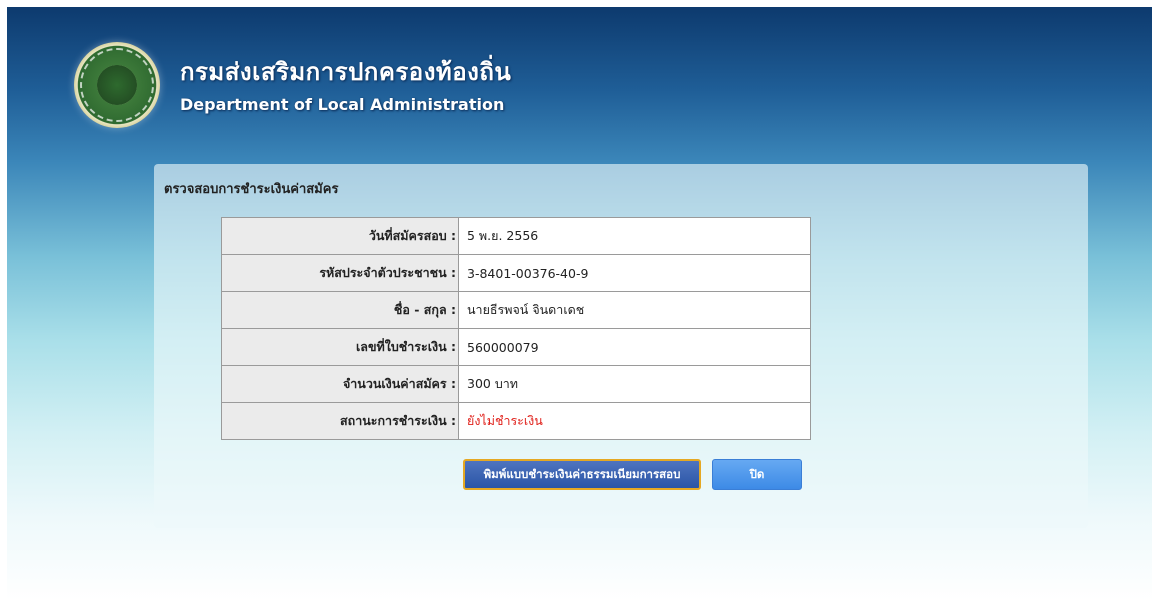 Image resolution: width=1152 pixels, height=601 pixels. I want to click on print-payment-form-button: พิมพ์แบบชำระเงินค่าธรรมเนียมการสอบ, so click(582, 474).